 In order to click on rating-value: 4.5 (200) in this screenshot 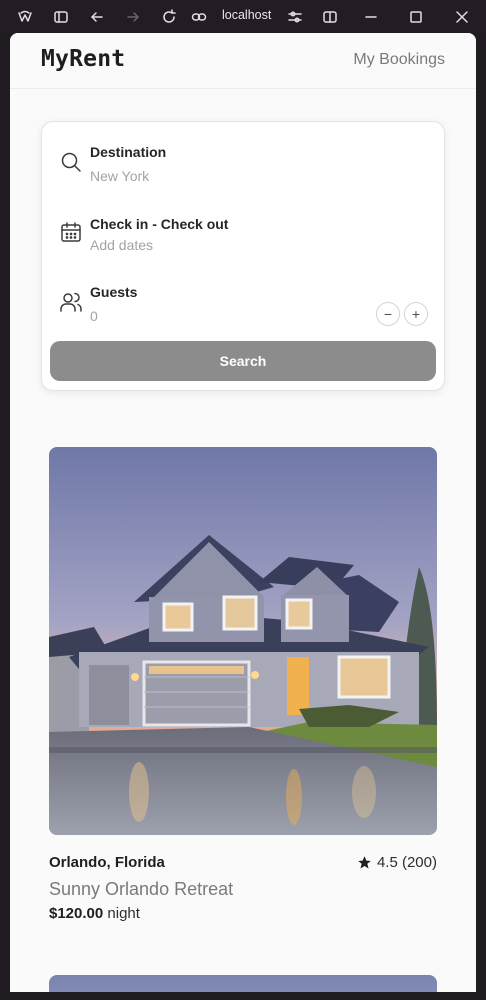, I will do `click(406, 862)`.